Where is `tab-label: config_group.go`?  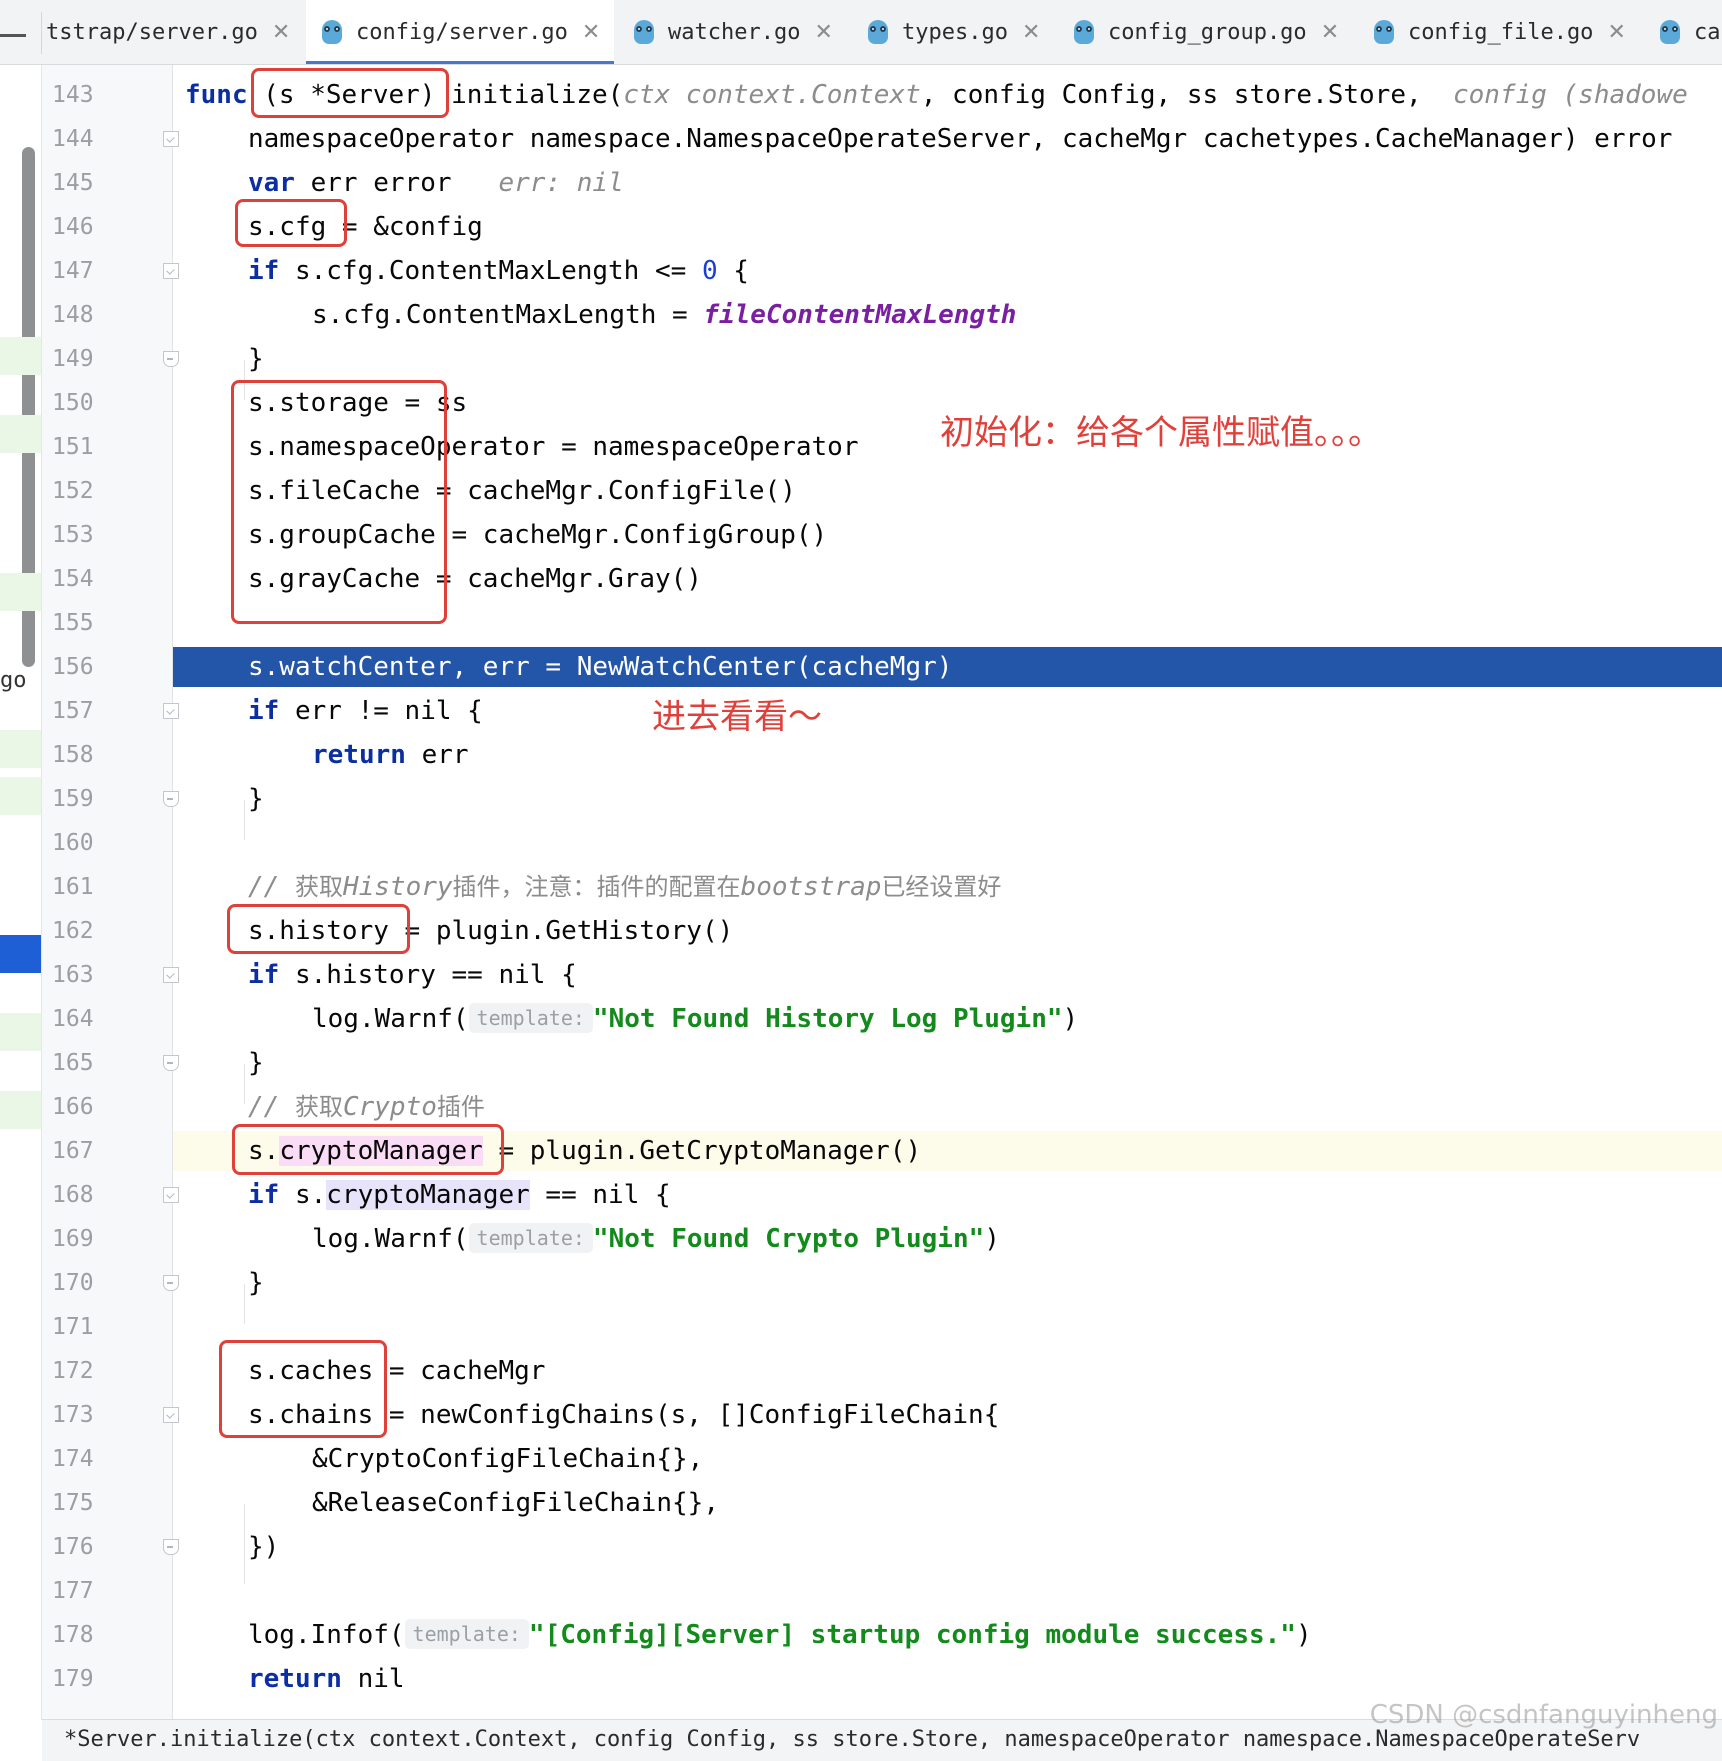 tab-label: config_group.go is located at coordinates (1207, 32).